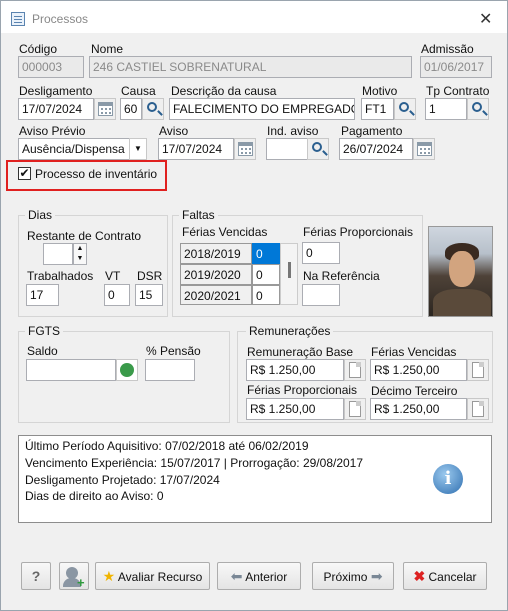  Describe the element at coordinates (113, 276) in the screenshot. I see `vt-label: VT` at that location.